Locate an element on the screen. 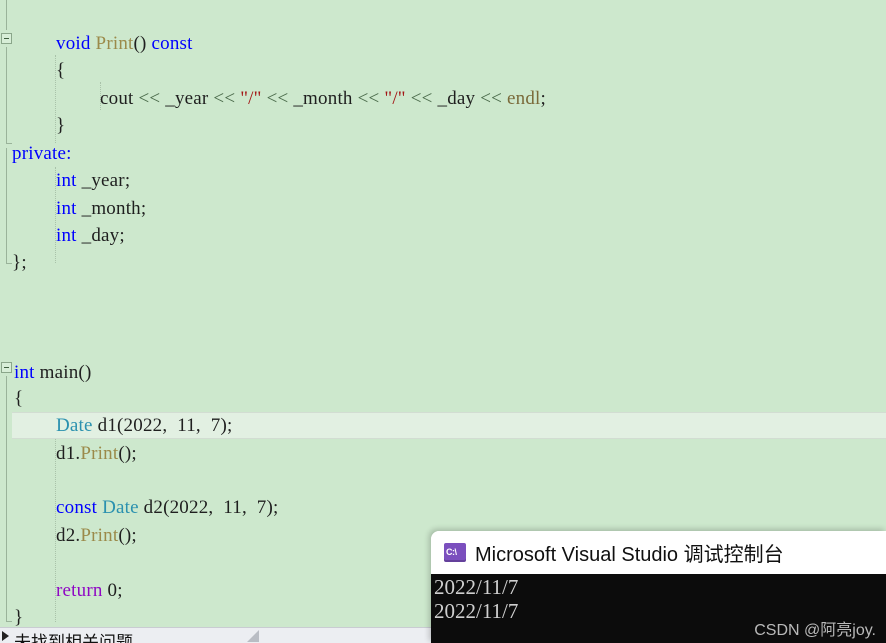  token-day-var: _day is located at coordinates (456, 98).